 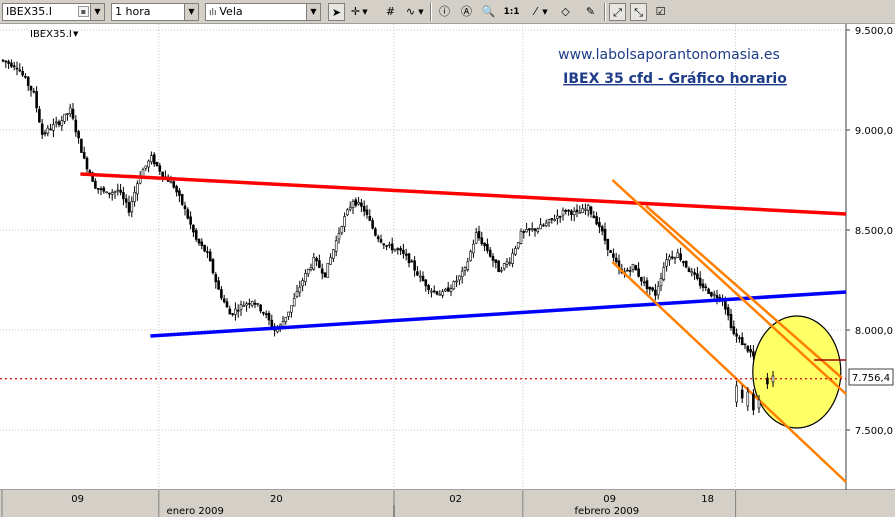 What do you see at coordinates (660, 12) in the screenshot?
I see `checkbox-icon: ☑` at bounding box center [660, 12].